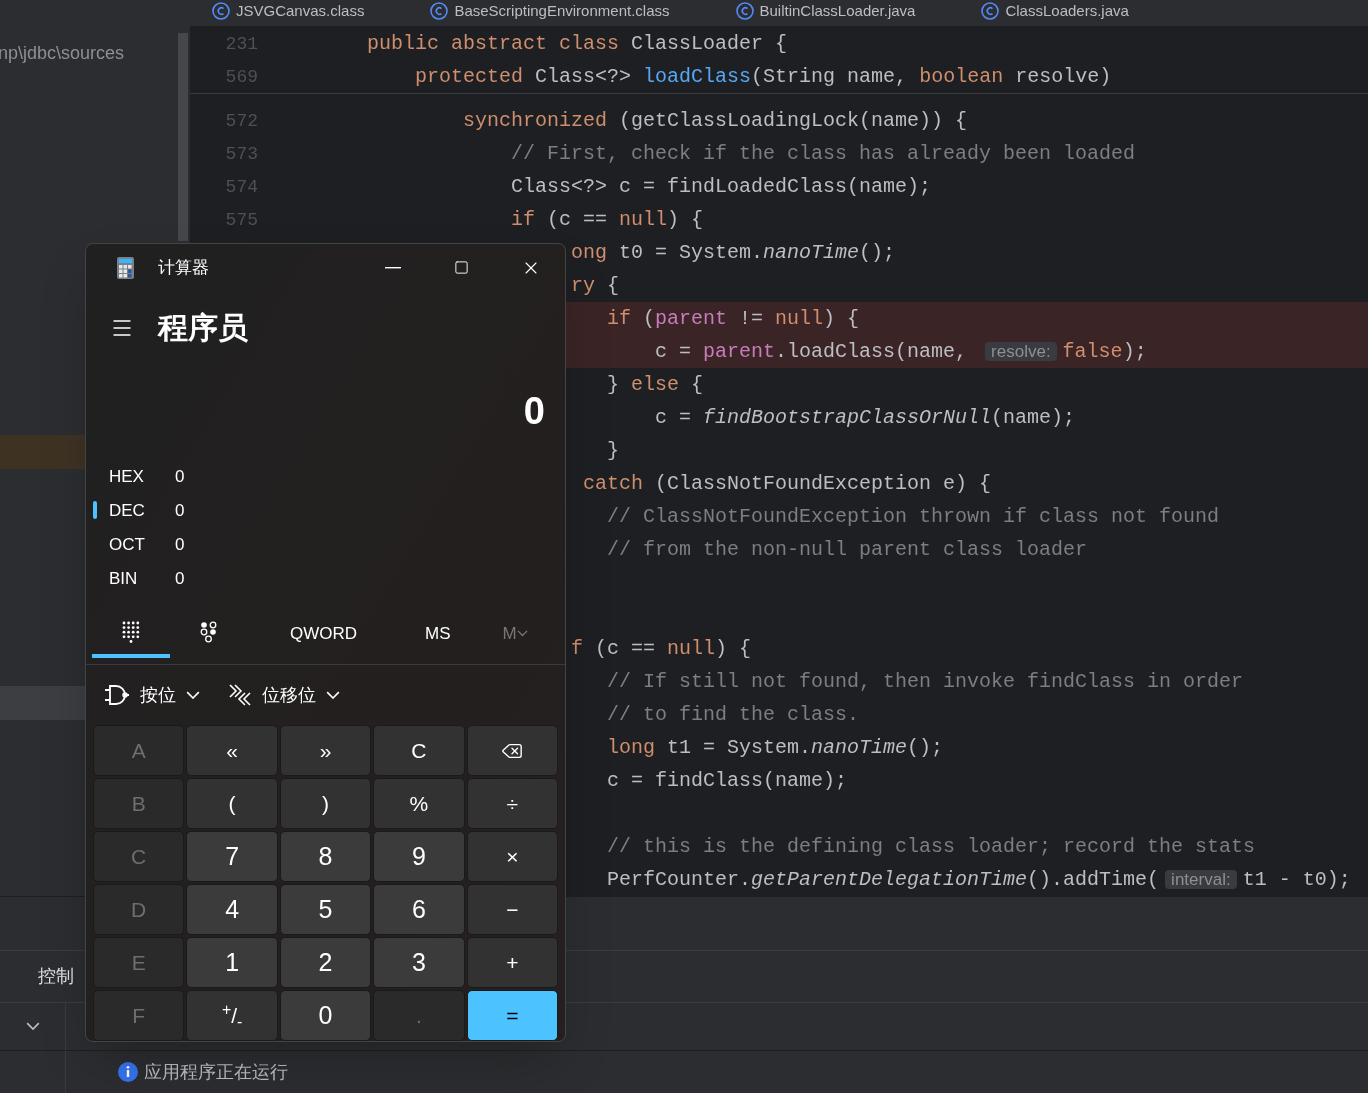 The image size is (1368, 1093). Describe the element at coordinates (183, 268) in the screenshot. I see `window-title: 计算器` at that location.